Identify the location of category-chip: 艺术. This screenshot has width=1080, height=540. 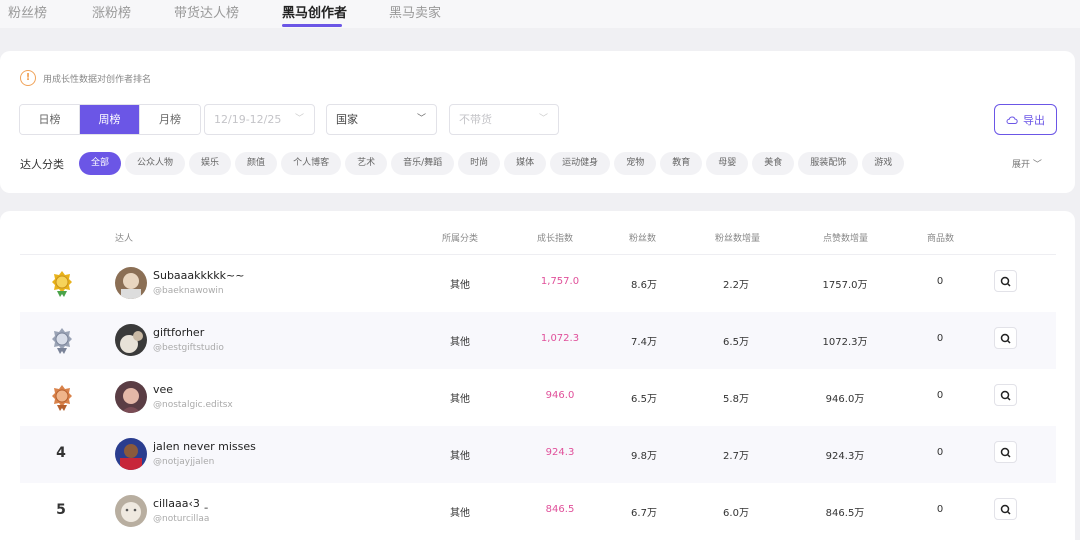
(366, 163).